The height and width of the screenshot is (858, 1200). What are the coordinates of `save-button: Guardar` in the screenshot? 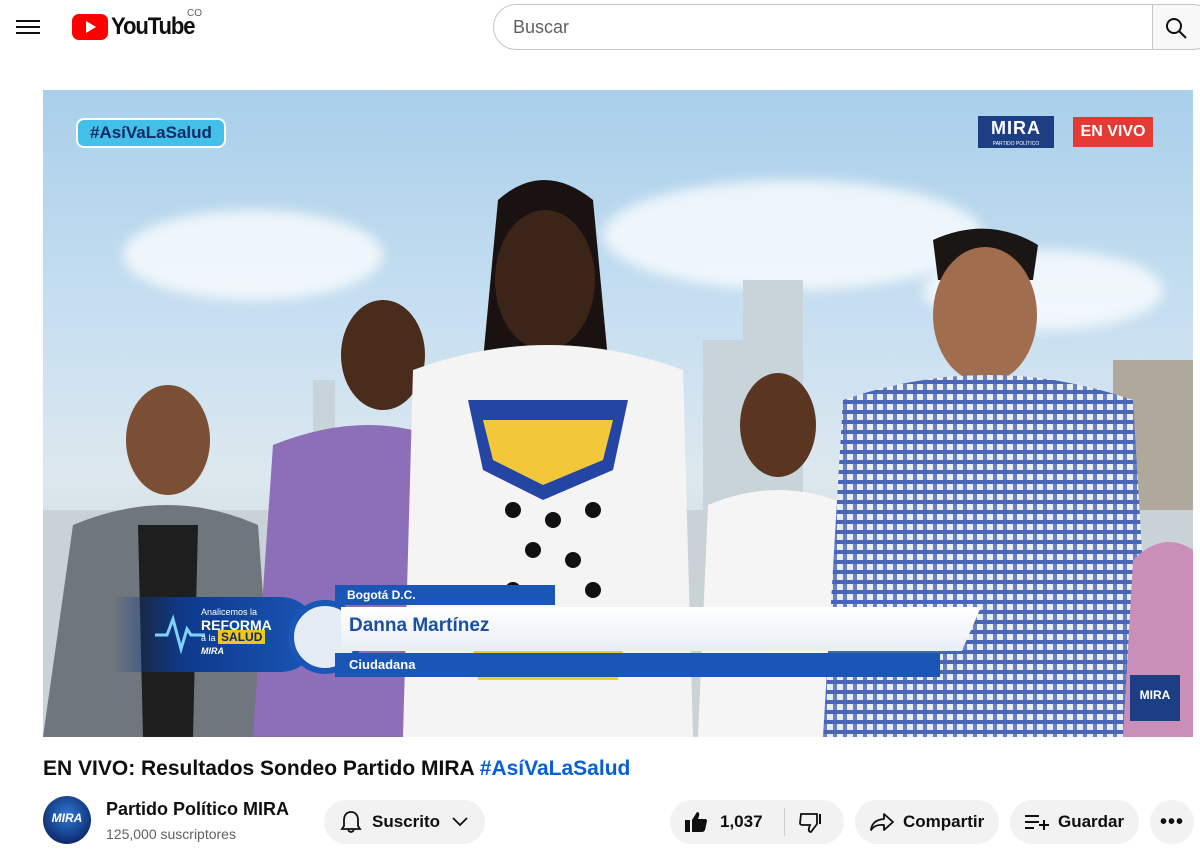 It's located at (1074, 822).